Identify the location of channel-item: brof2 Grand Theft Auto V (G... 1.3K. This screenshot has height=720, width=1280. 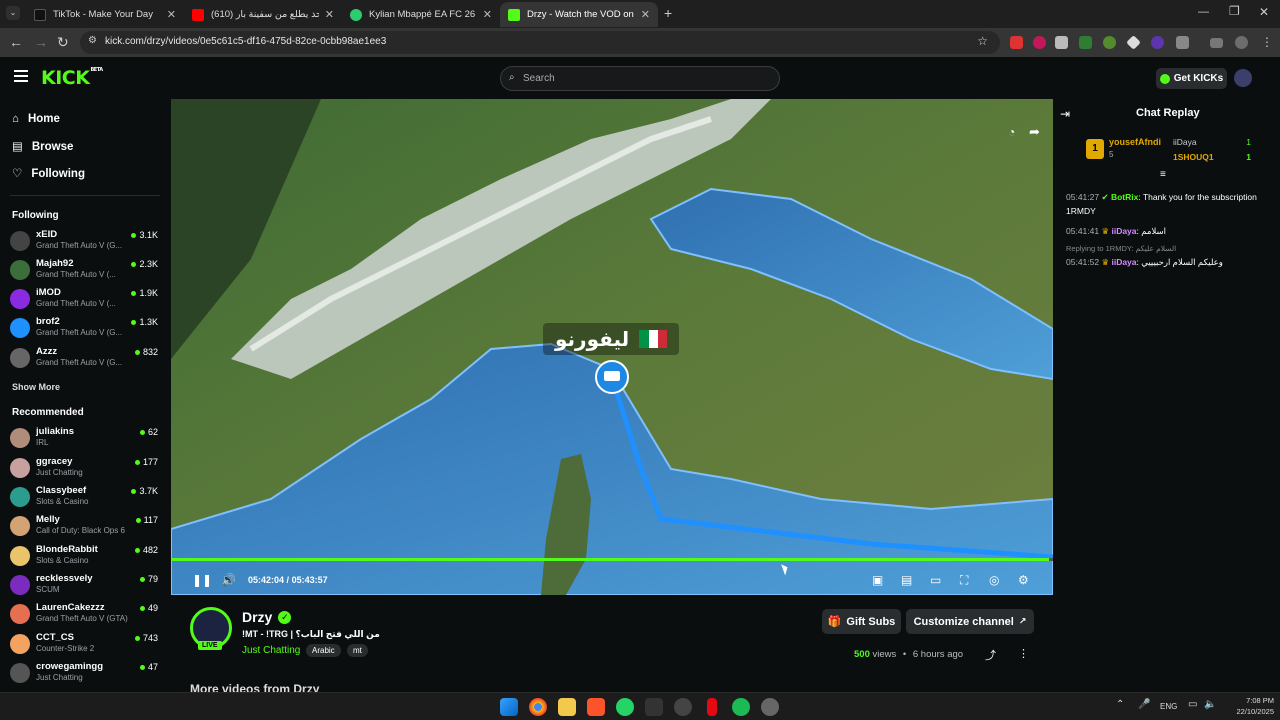
(85, 330).